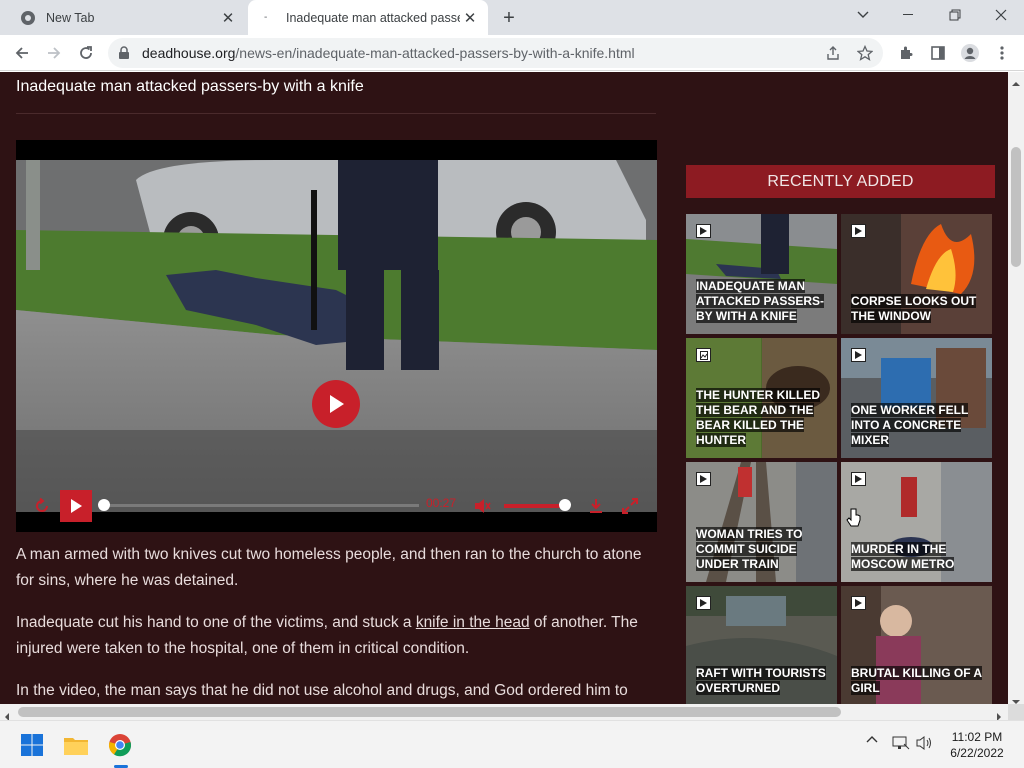  Describe the element at coordinates (901, 743) in the screenshot. I see `network-icon` at that location.